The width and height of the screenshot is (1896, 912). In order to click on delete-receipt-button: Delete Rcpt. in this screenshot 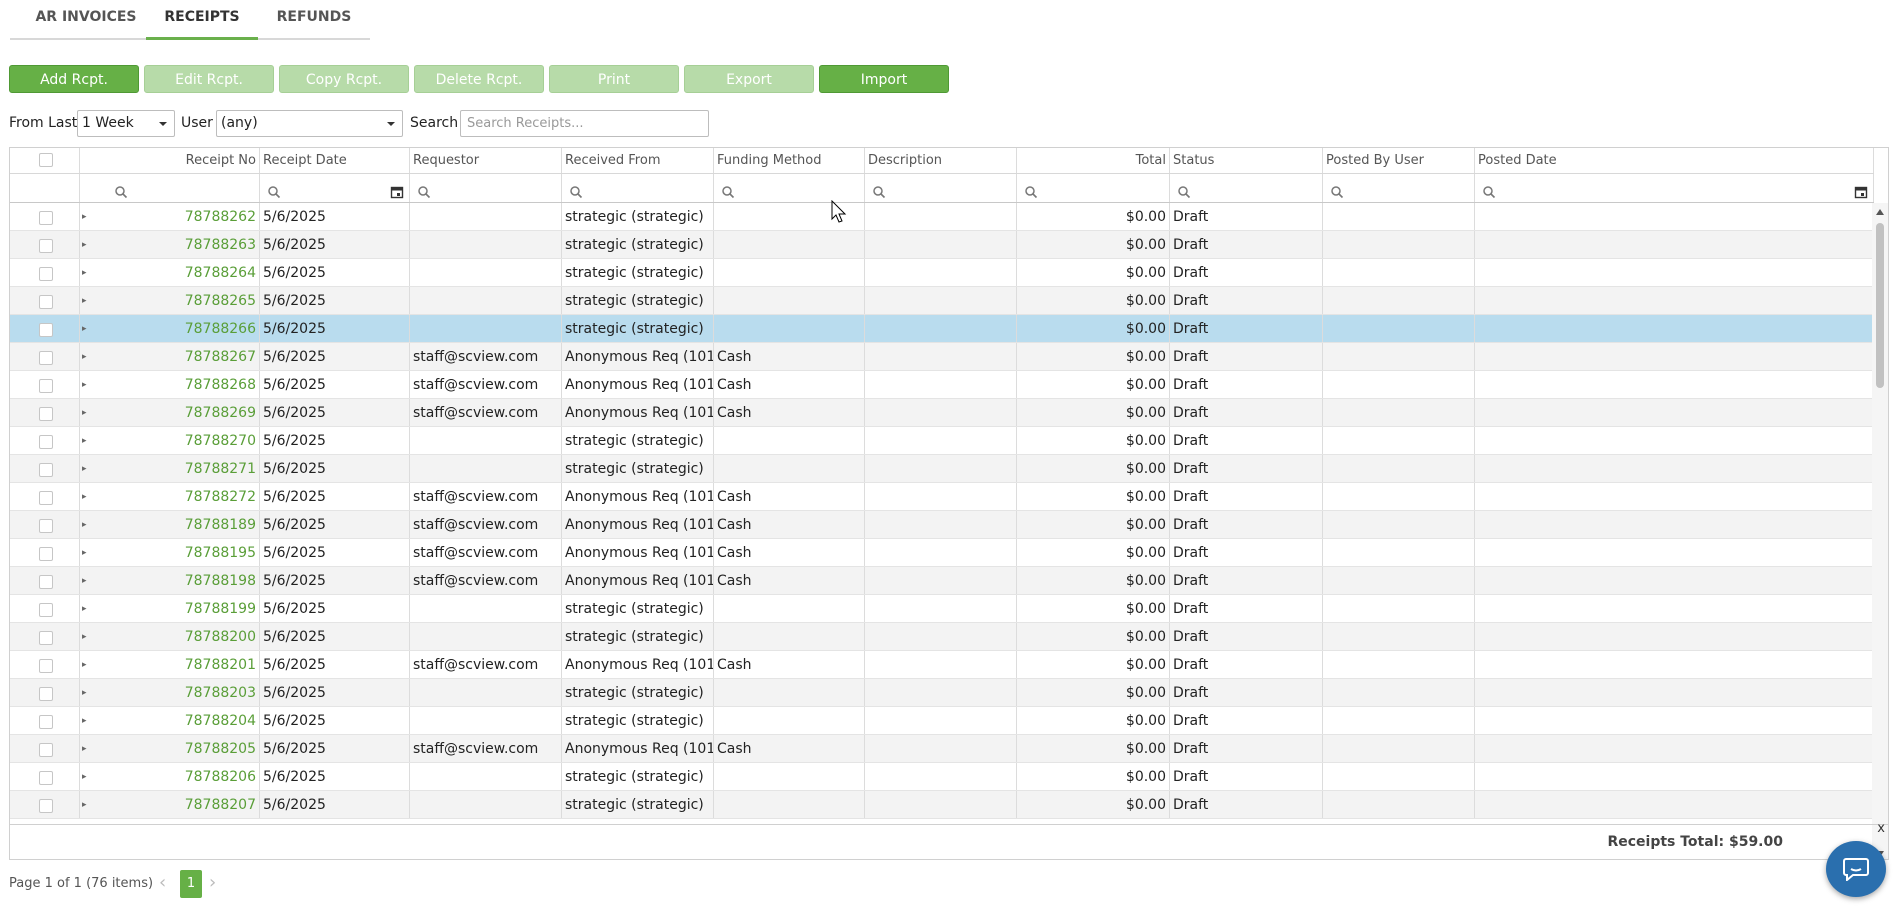, I will do `click(479, 79)`.